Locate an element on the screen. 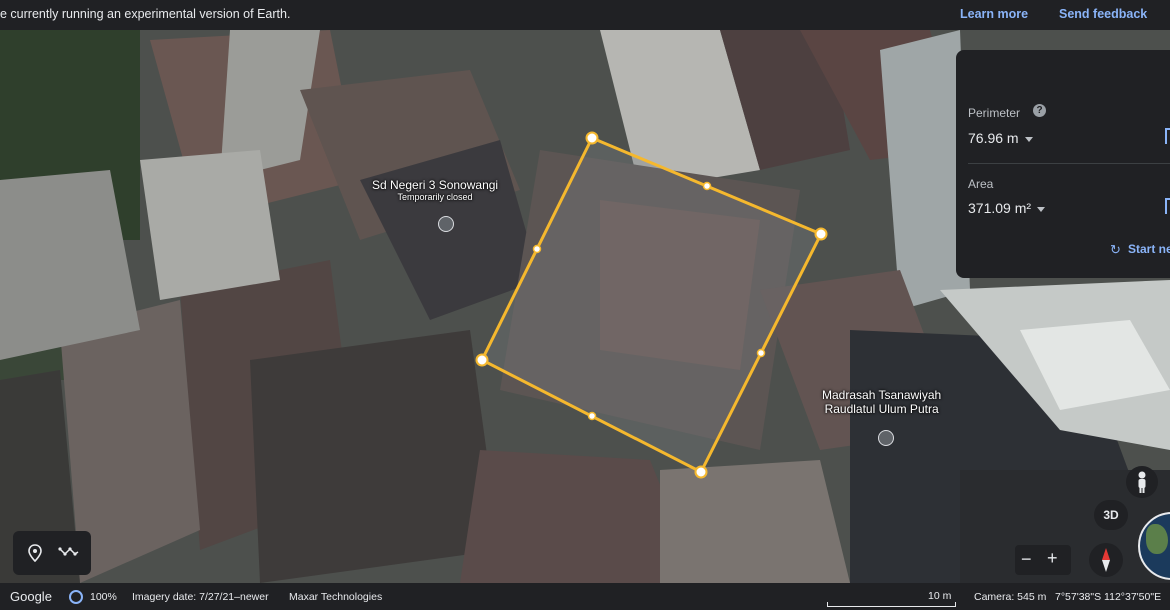  place-status: Temporarily closed is located at coordinates (435, 197).